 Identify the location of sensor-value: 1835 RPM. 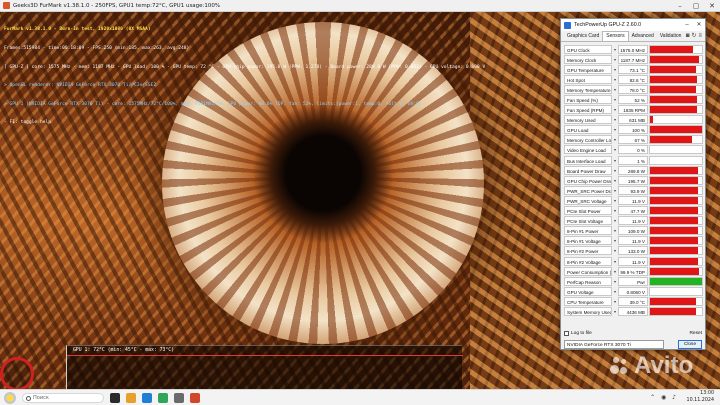
(633, 110).